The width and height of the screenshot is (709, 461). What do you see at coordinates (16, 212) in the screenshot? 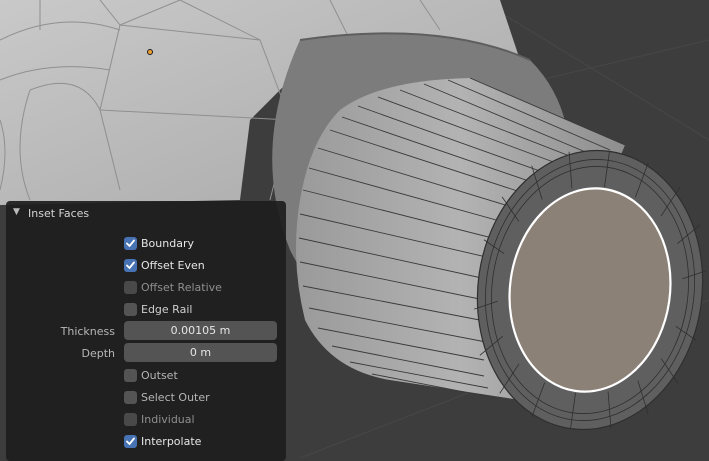
I see `chevron-down-icon: ▼` at bounding box center [16, 212].